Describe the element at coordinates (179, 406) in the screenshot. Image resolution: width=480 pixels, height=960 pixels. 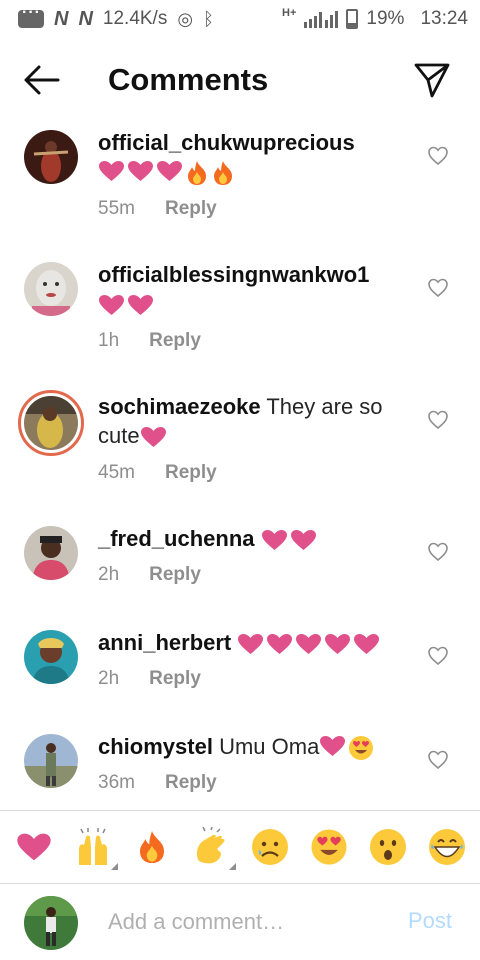
I see `comment-username: sochimaezeoke` at that location.